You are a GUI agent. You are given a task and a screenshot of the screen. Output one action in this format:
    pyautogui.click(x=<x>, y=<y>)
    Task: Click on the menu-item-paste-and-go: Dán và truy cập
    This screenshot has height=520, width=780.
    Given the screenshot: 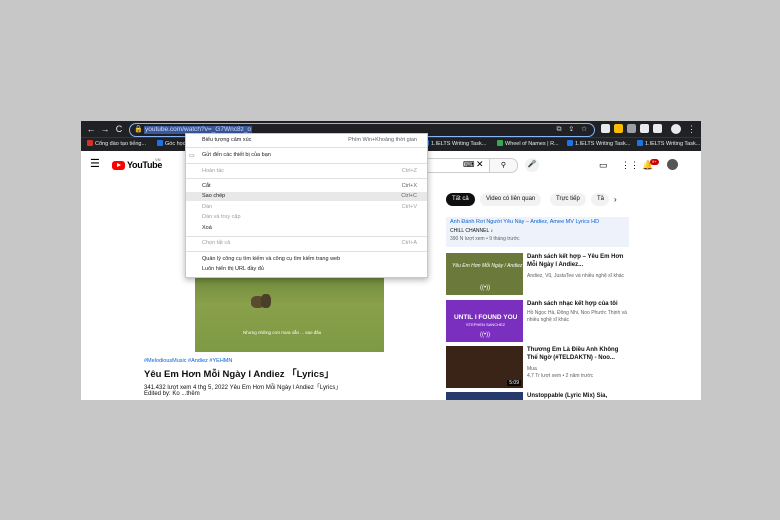 What is the action you would take?
    pyautogui.click(x=221, y=217)
    